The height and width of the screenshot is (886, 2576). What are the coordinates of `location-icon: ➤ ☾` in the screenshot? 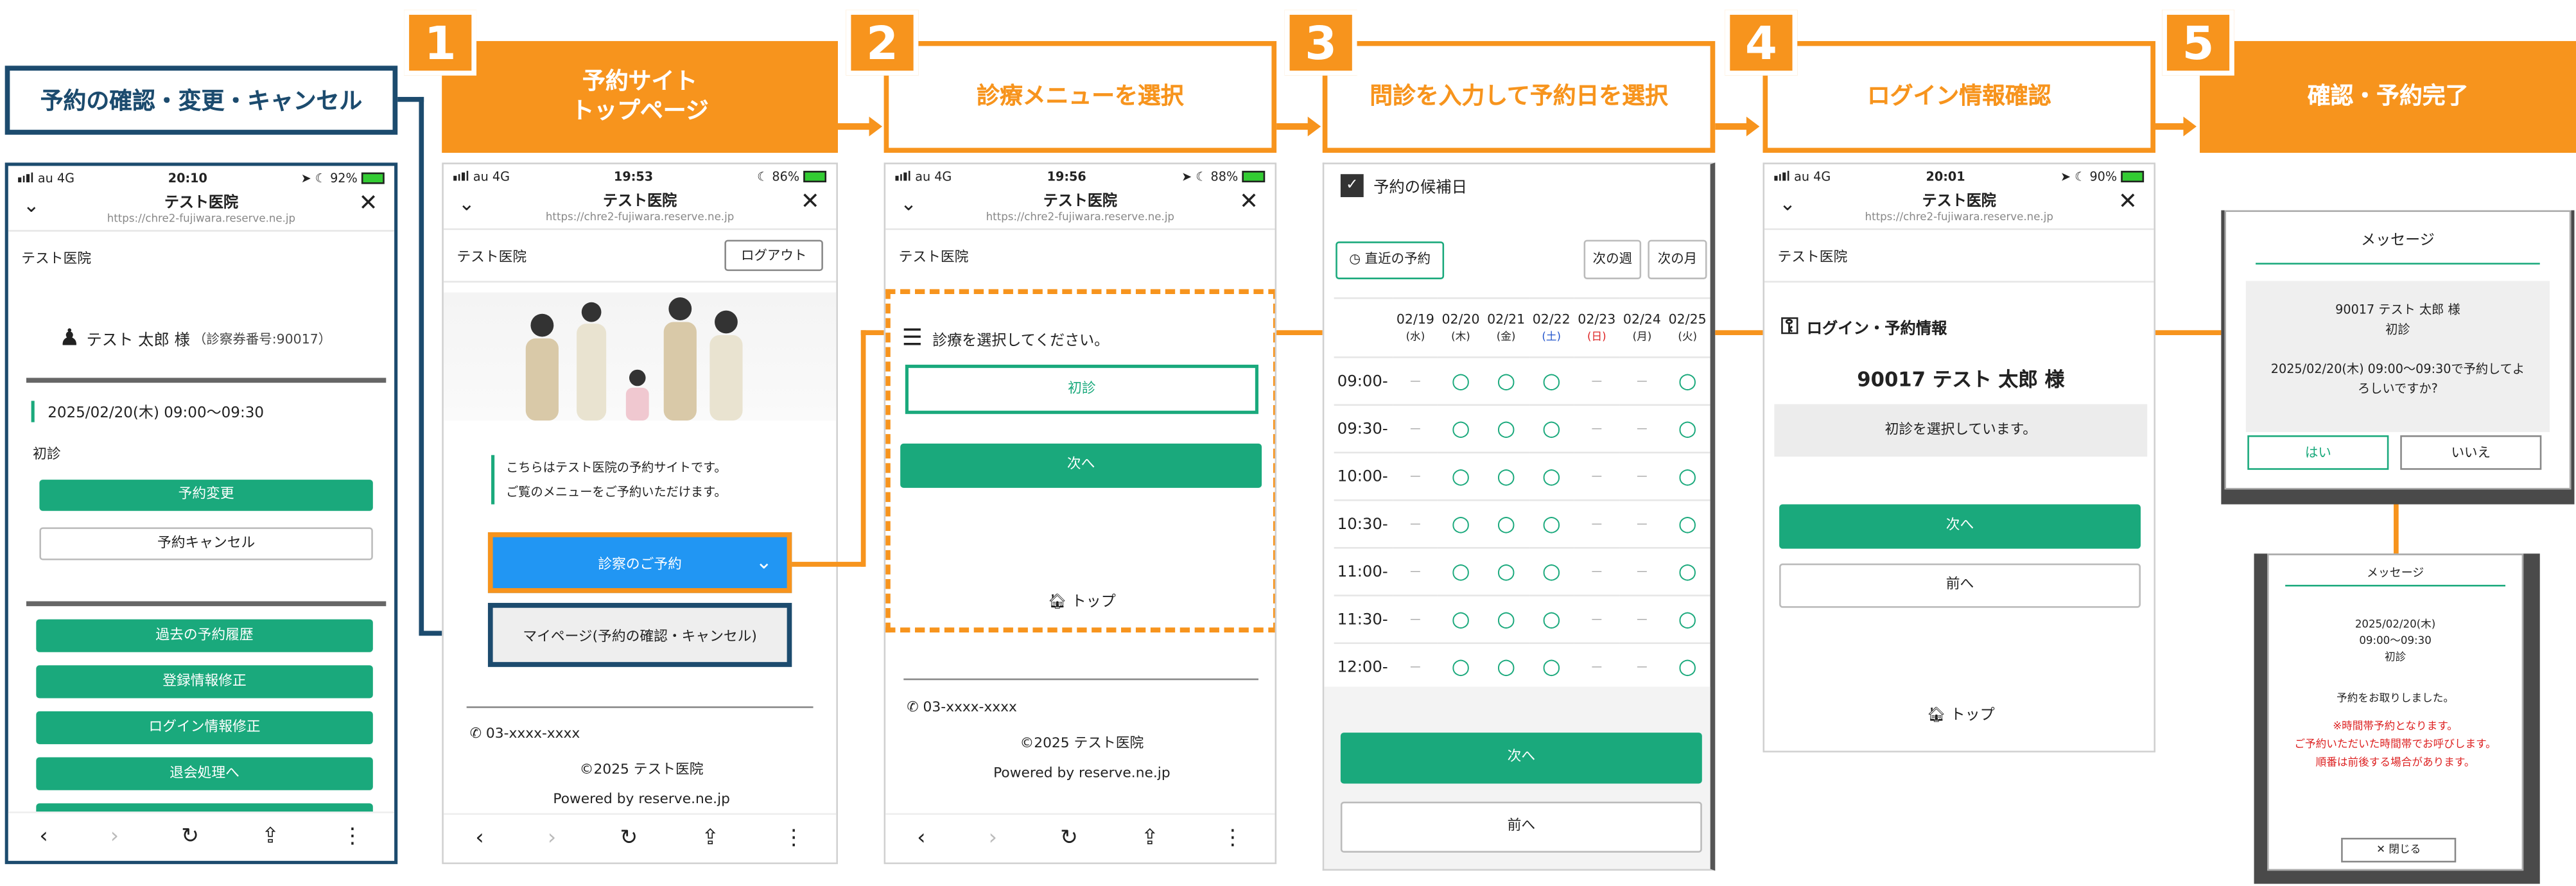 It's located at (1196, 176).